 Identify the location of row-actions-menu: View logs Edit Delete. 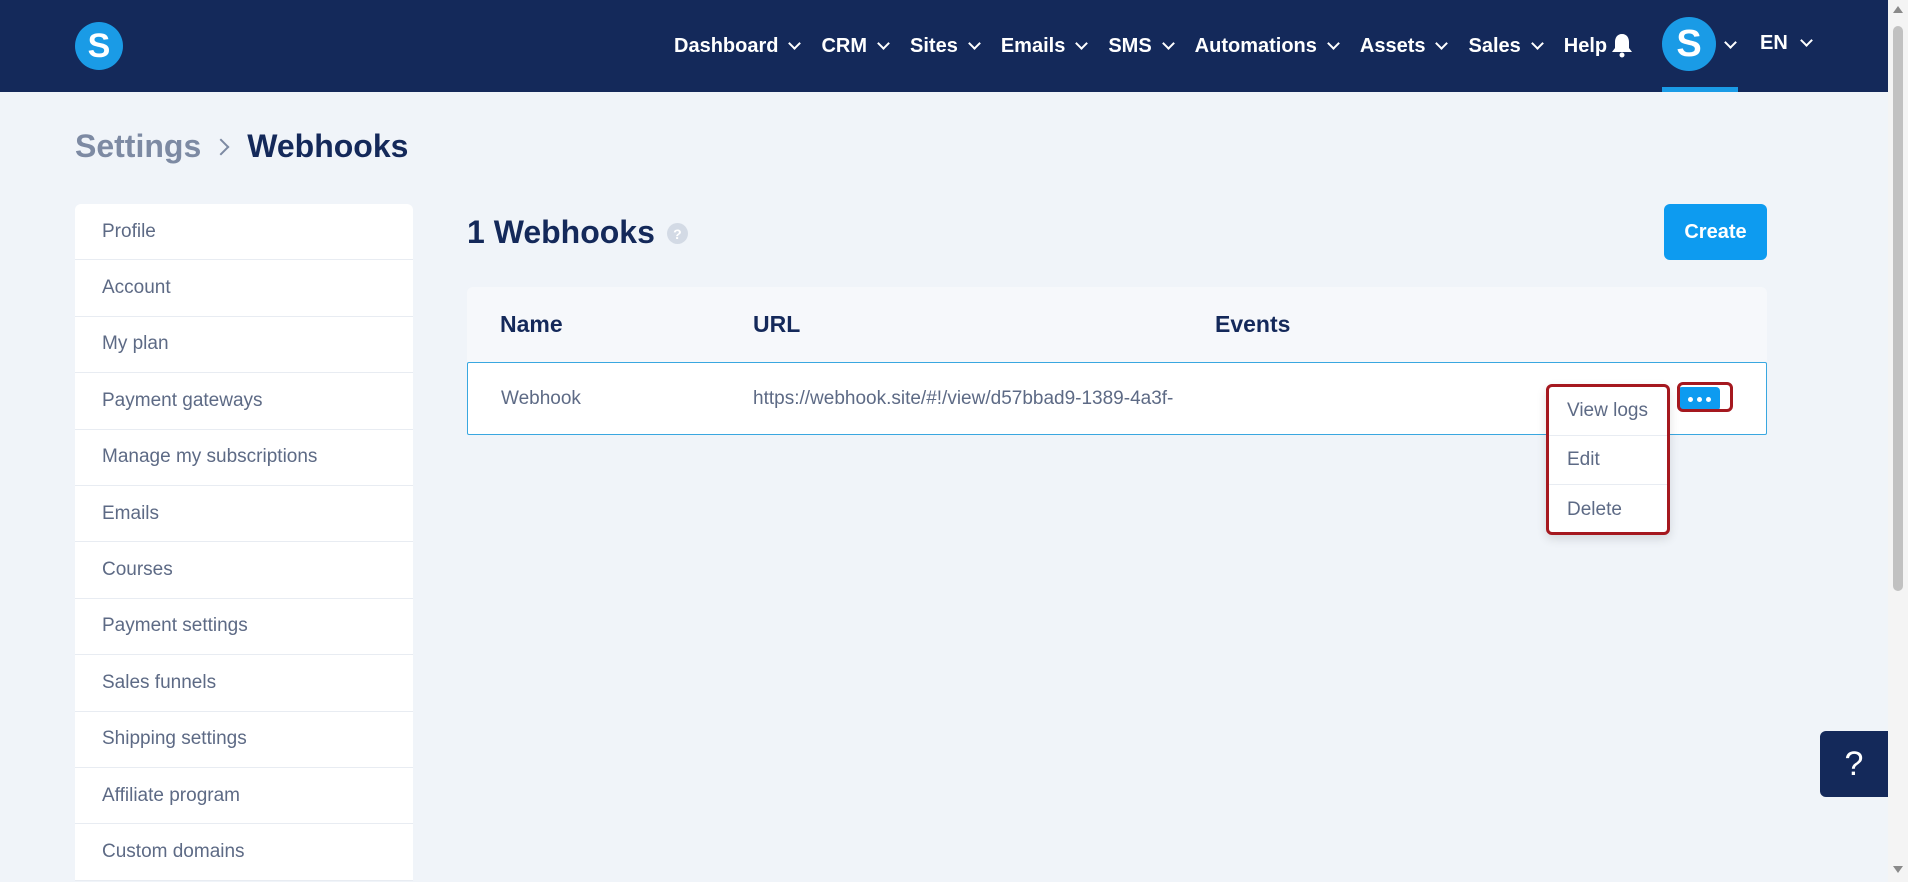
(1608, 459).